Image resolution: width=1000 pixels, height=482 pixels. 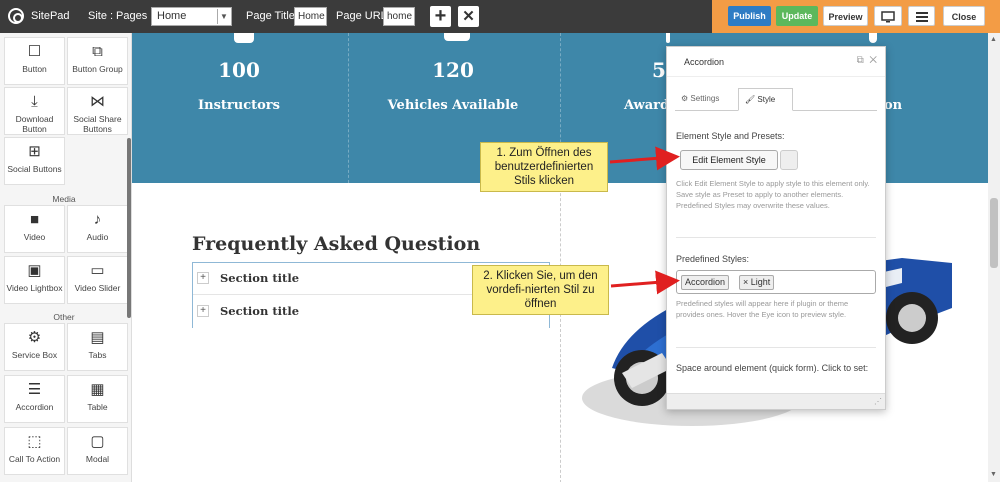 I want to click on divider, so click(x=776, y=237).